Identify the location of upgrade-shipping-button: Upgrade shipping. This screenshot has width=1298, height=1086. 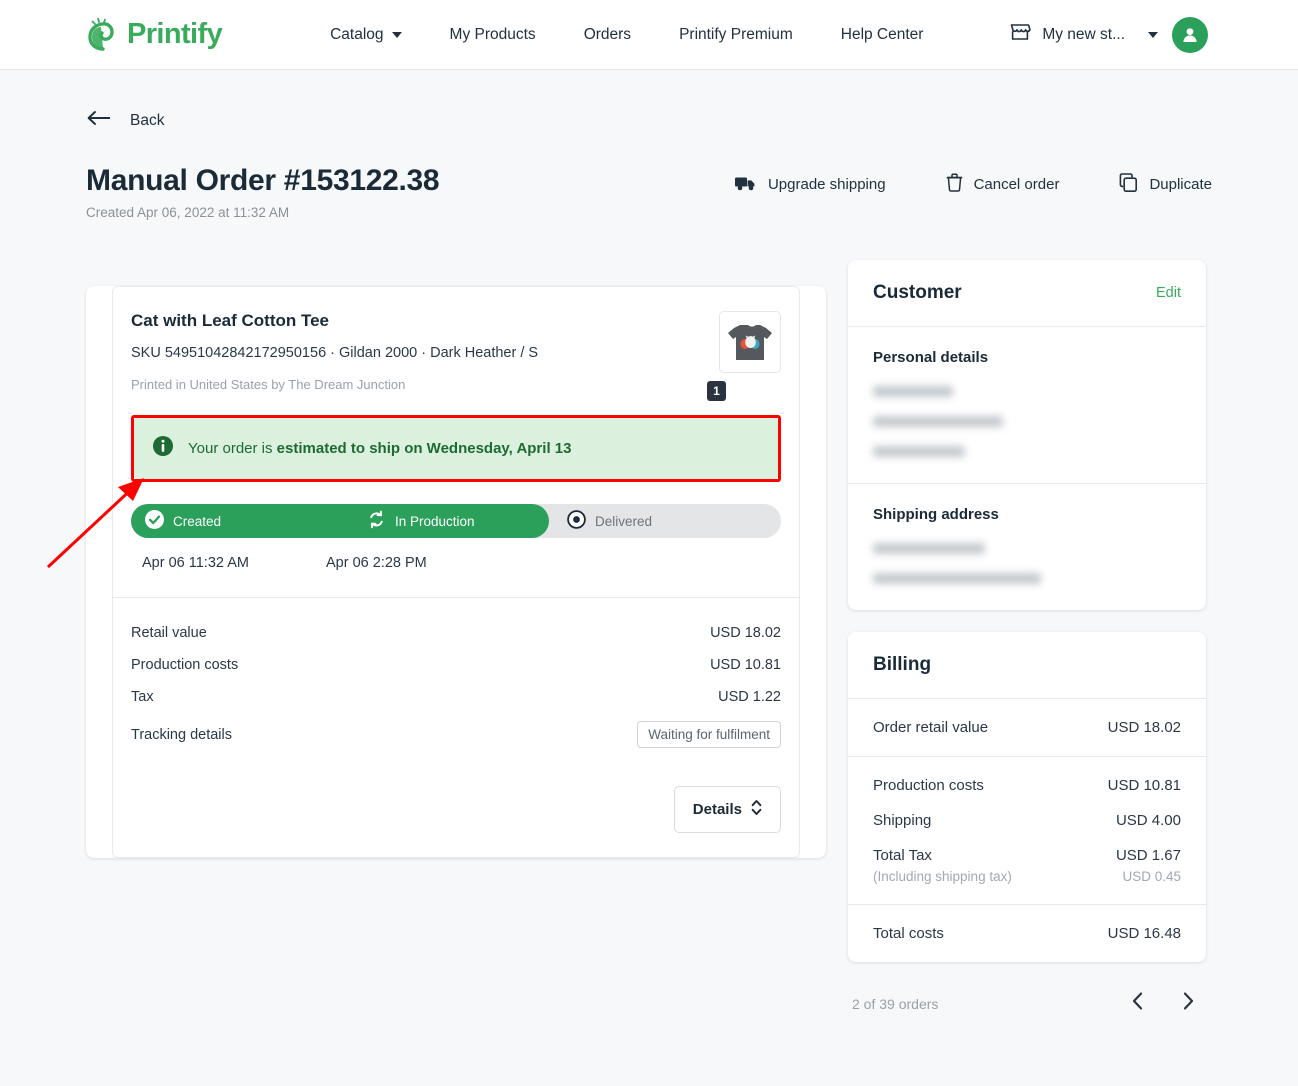
(810, 185).